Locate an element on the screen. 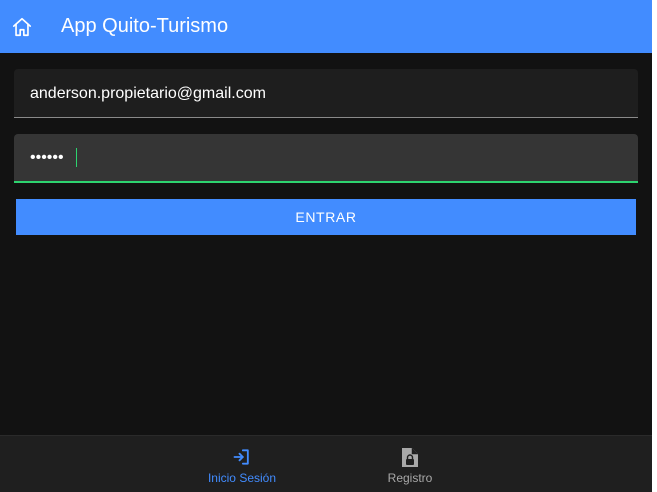  bottom-tab-bar: Inicio Sesión Registro is located at coordinates (326, 463).